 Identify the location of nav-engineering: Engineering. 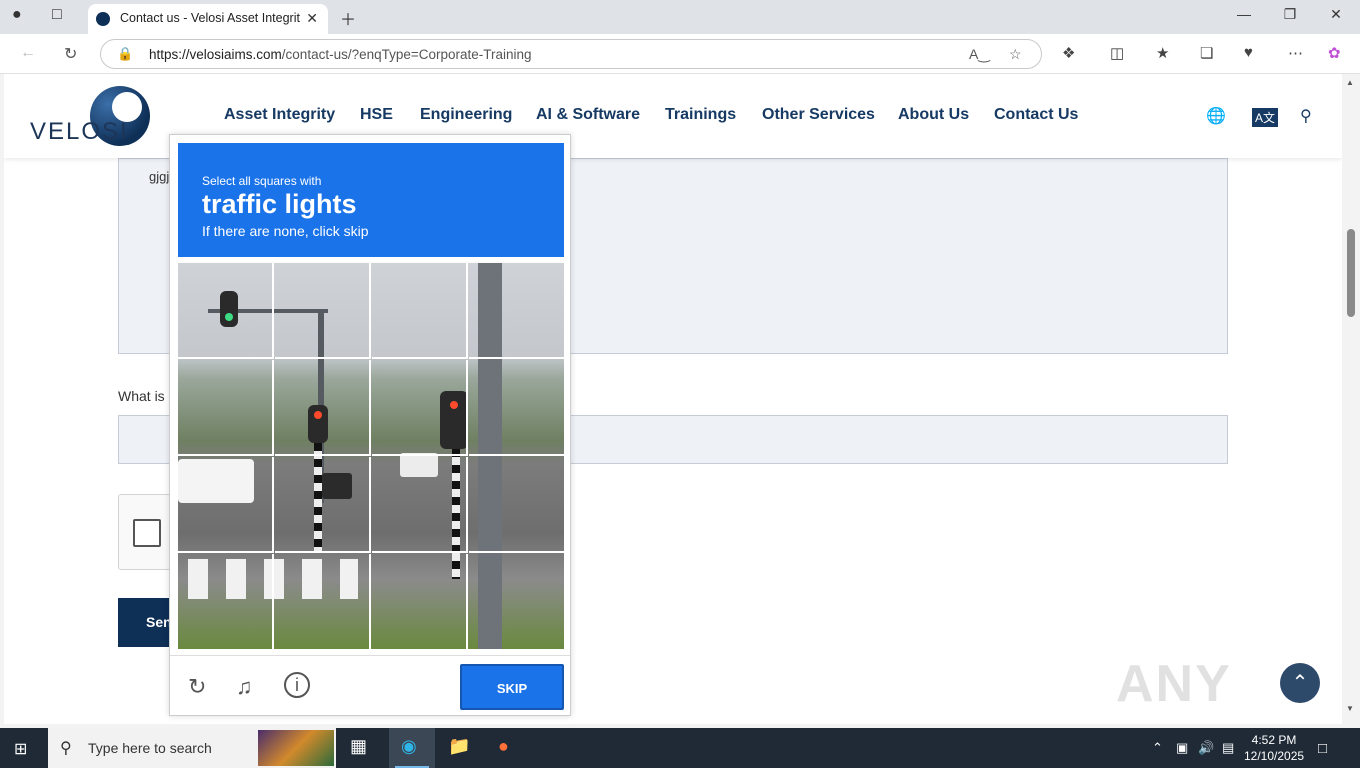
(466, 115).